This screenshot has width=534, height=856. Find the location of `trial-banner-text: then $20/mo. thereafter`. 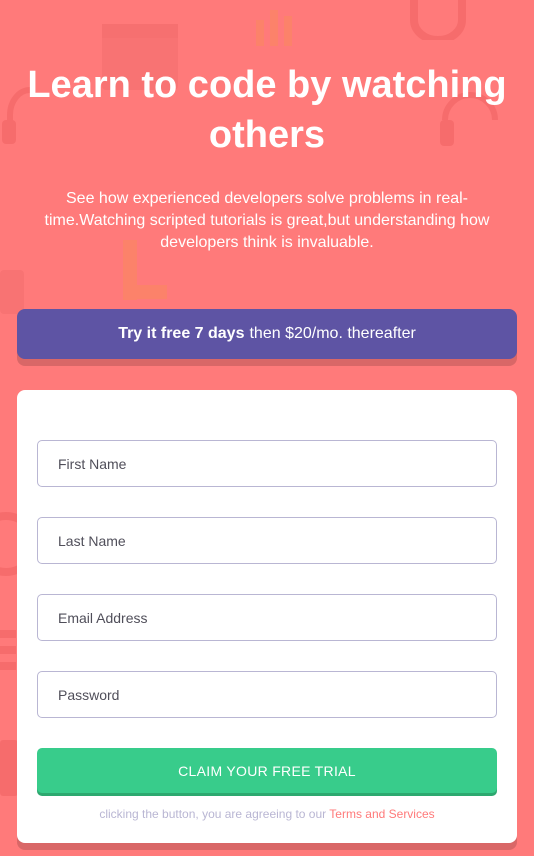

trial-banner-text: then $20/mo. thereafter is located at coordinates (332, 333).